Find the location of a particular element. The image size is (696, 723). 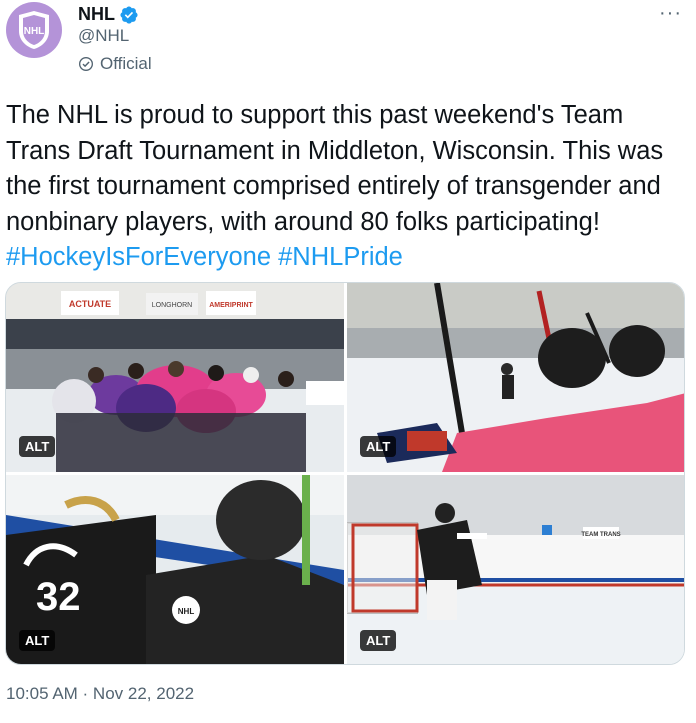

author-name-row: NHL is located at coordinates (108, 14).